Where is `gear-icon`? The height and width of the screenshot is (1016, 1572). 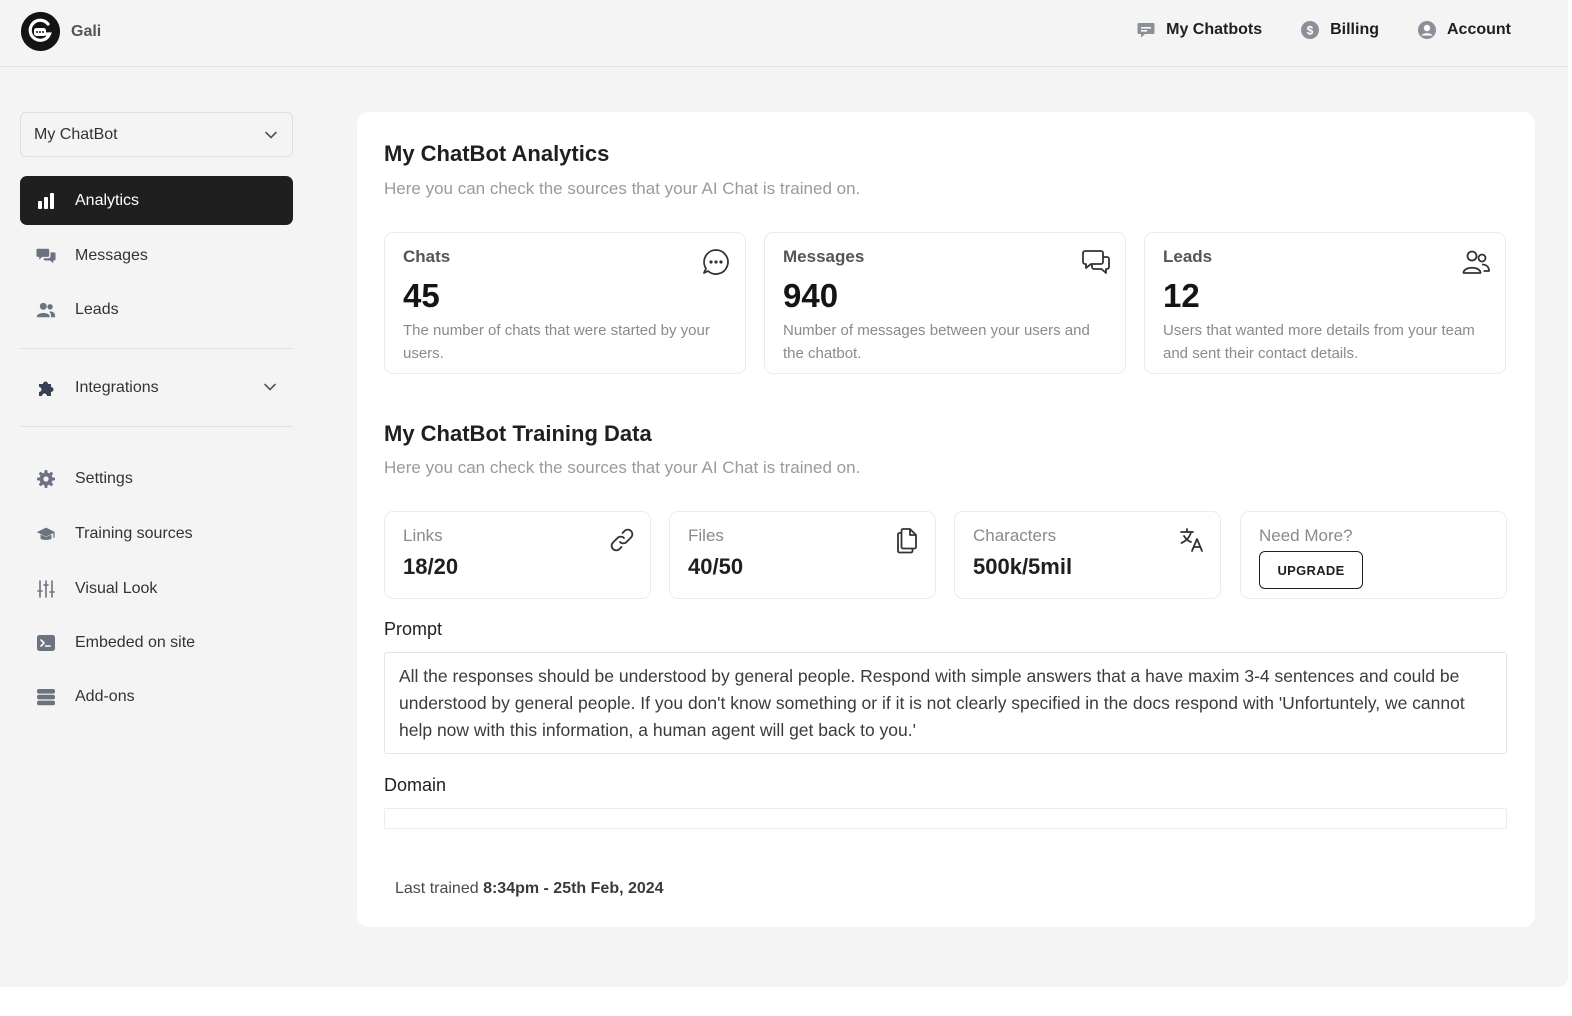 gear-icon is located at coordinates (46, 479).